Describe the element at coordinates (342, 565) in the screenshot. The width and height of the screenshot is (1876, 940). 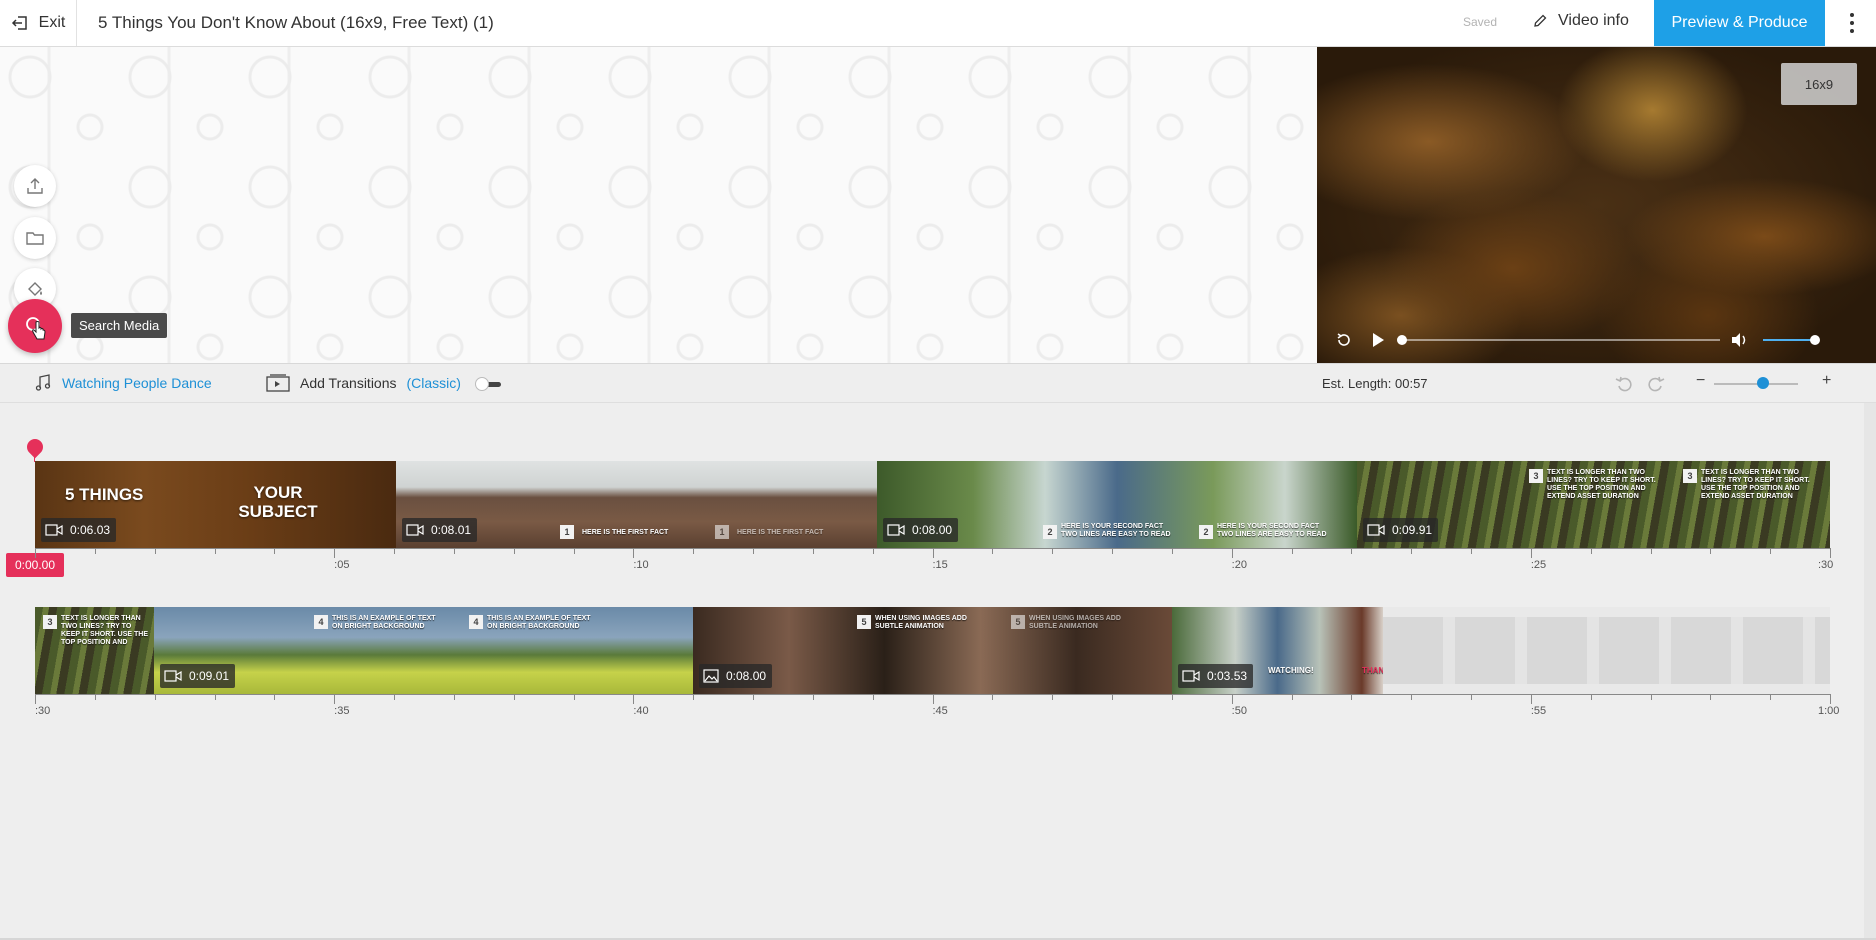
I see `ruler-label: :05` at that location.